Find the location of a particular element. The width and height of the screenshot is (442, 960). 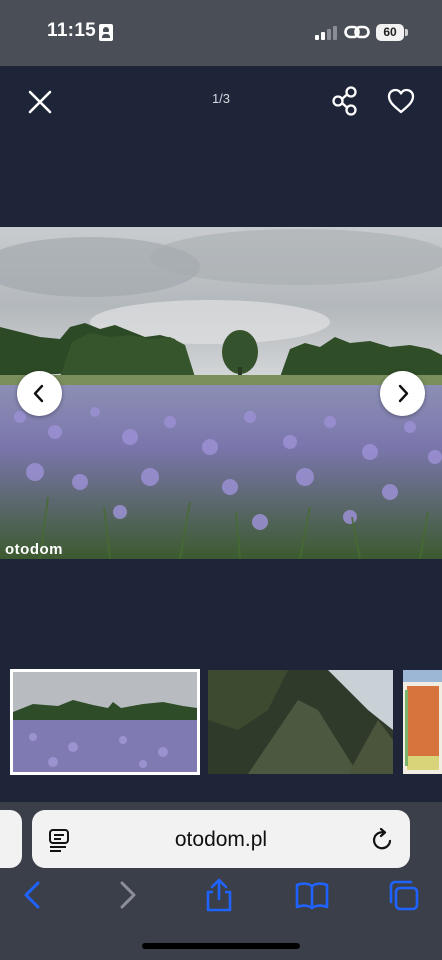

battery-icon: 60 is located at coordinates (390, 32).